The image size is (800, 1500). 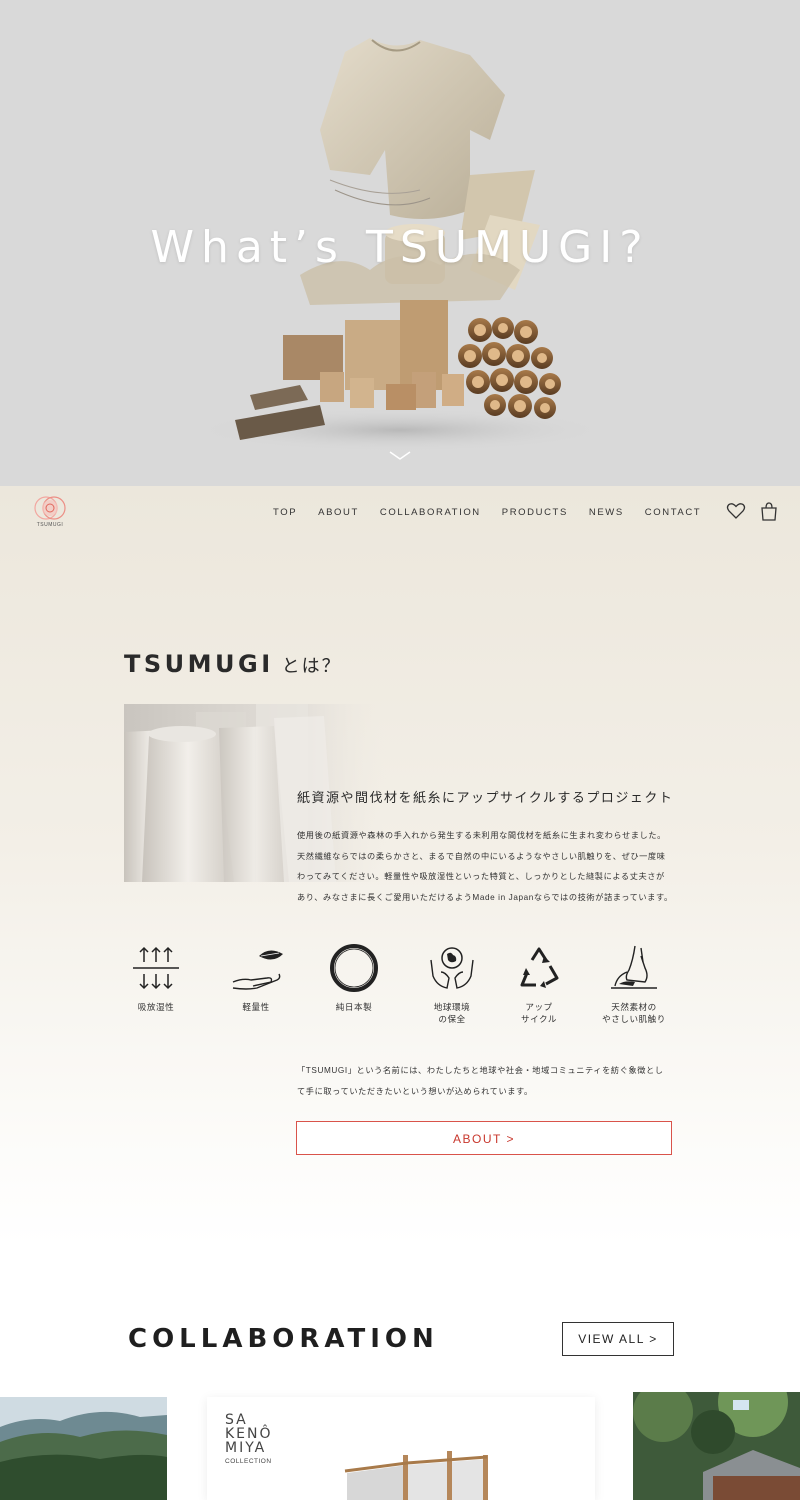 I want to click on feature-earth-protection: 地球環境 の保全, so click(x=452, y=983).